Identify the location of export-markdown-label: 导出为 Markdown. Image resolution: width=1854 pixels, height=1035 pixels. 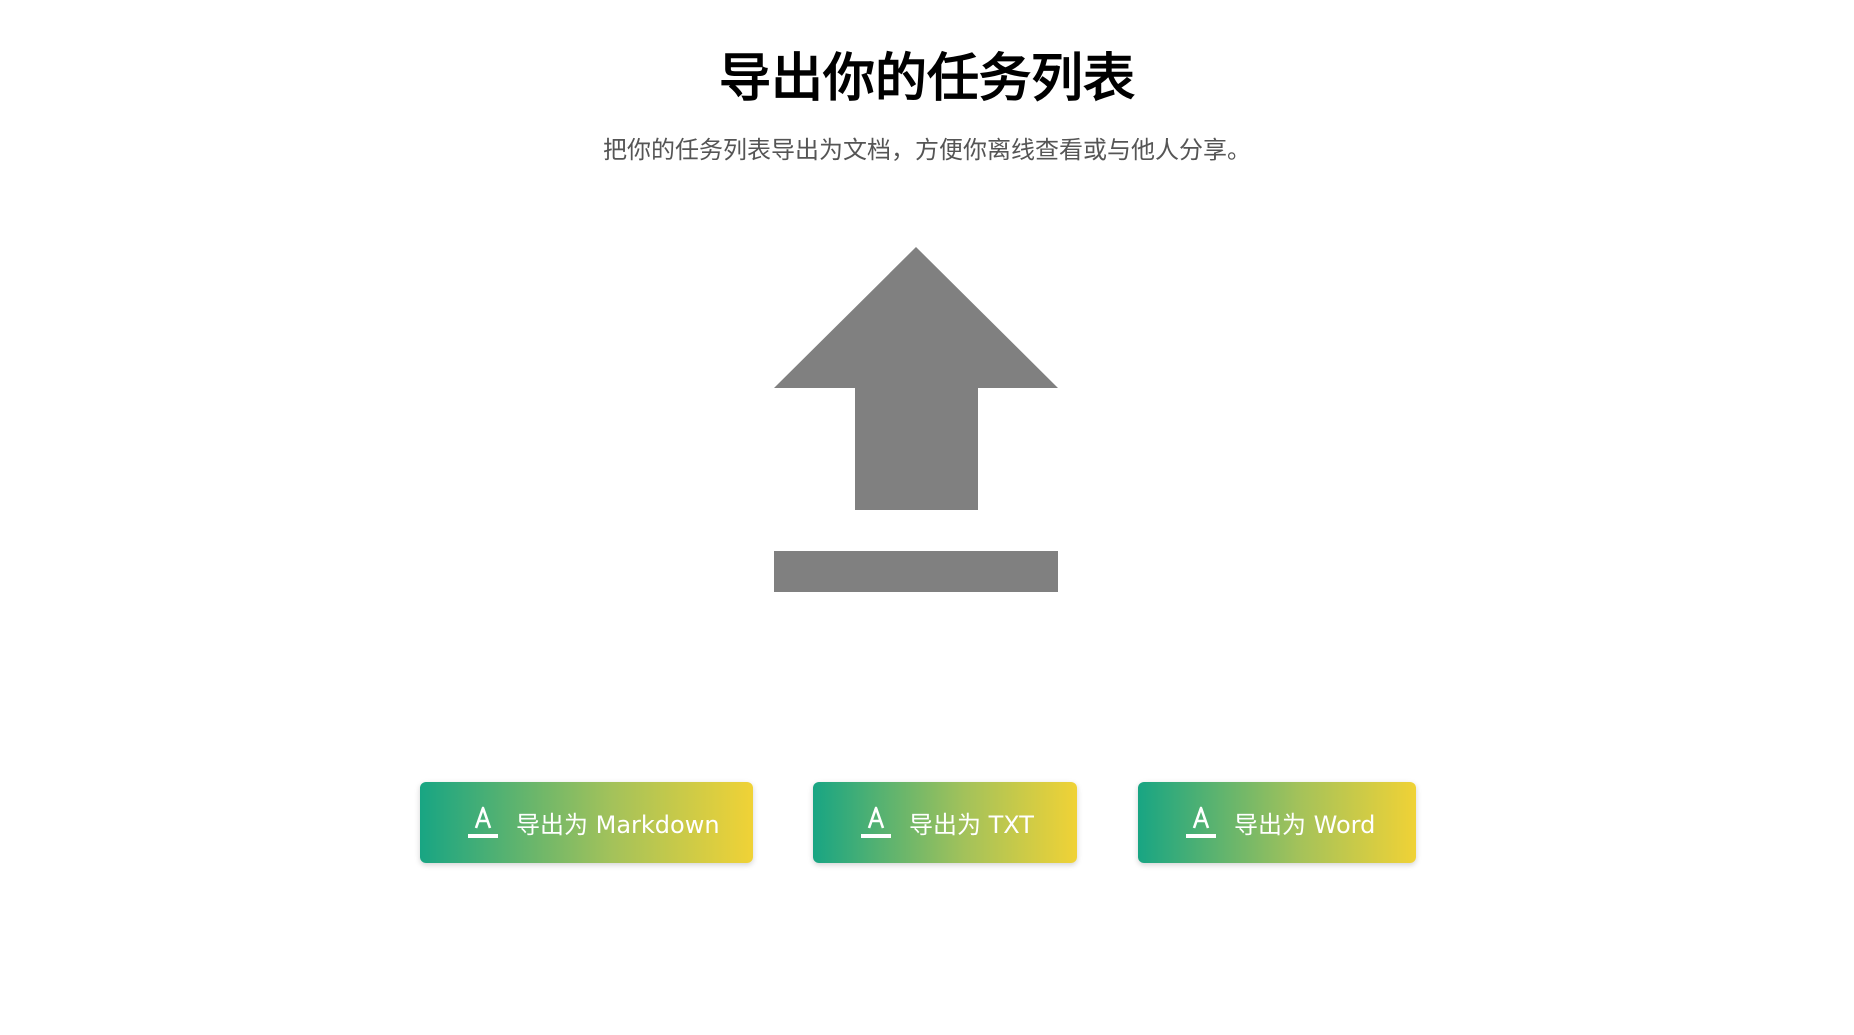
(618, 825).